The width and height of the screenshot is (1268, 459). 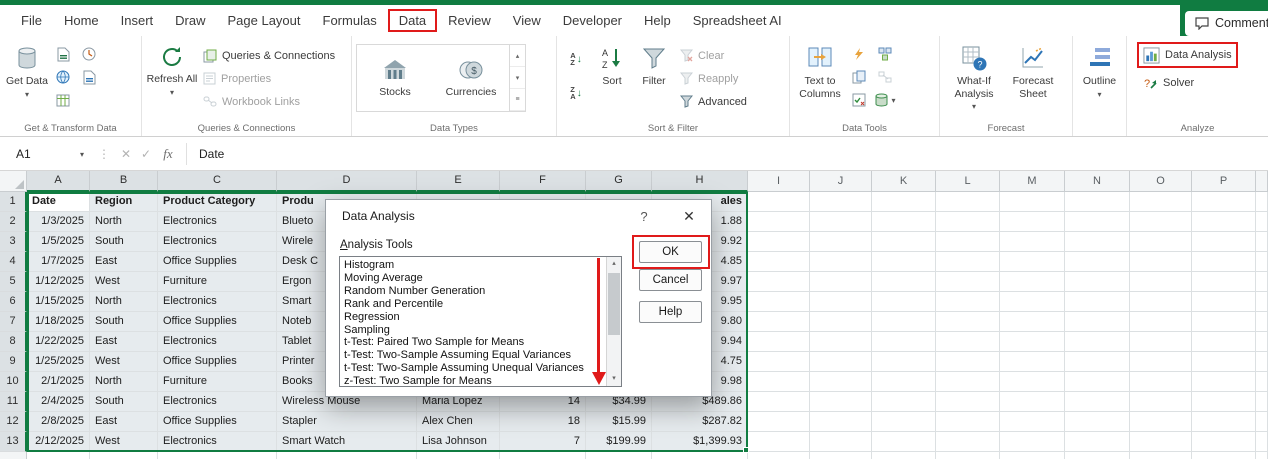 I want to click on tab-draw: Draw, so click(x=190, y=20).